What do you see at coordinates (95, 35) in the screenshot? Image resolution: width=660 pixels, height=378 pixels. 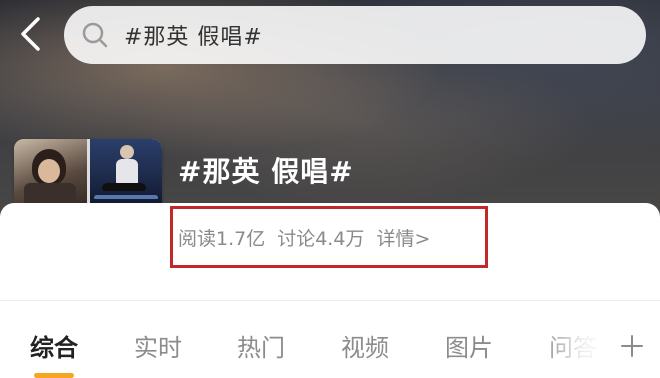 I see `search-icon` at bounding box center [95, 35].